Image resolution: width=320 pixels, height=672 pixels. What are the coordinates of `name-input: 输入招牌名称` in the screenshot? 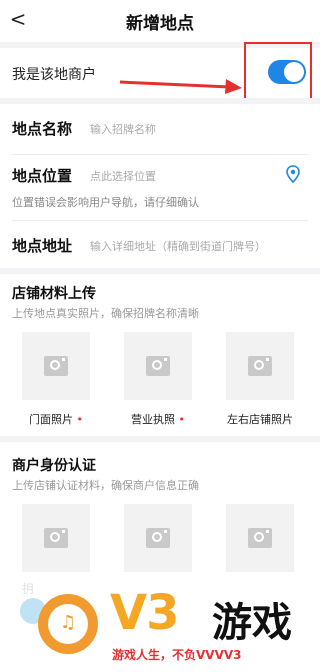 It's located at (123, 129).